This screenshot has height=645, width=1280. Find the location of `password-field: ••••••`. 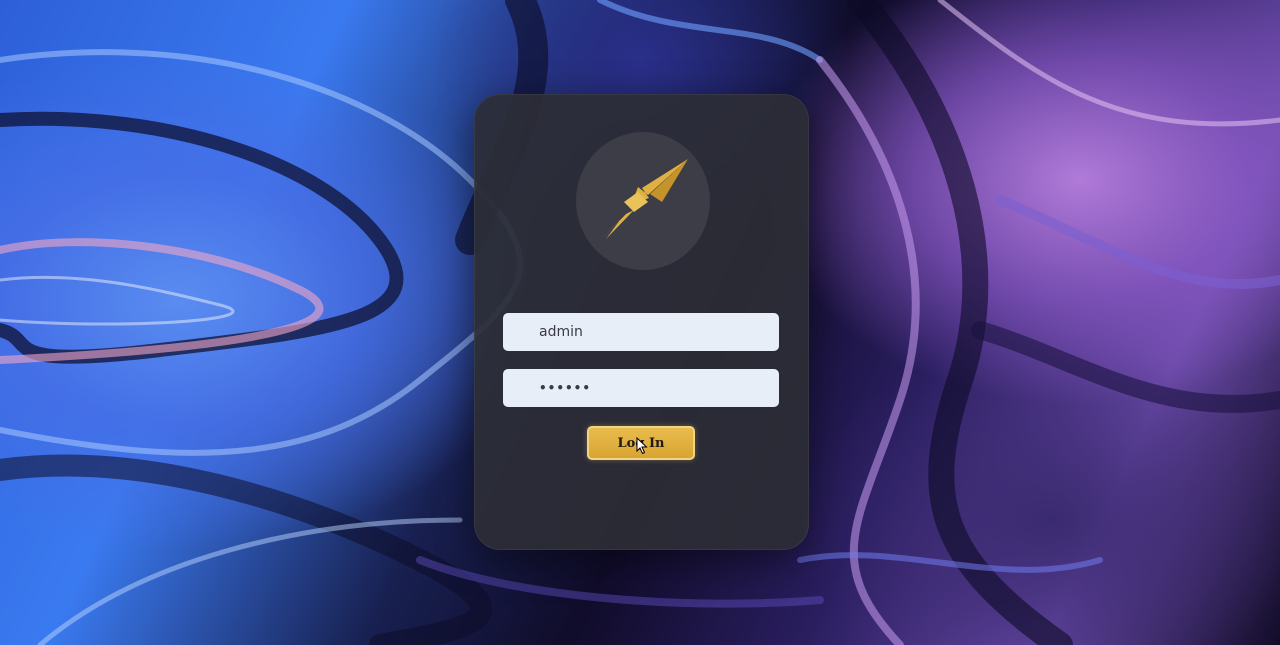

password-field: •••••• is located at coordinates (641, 388).